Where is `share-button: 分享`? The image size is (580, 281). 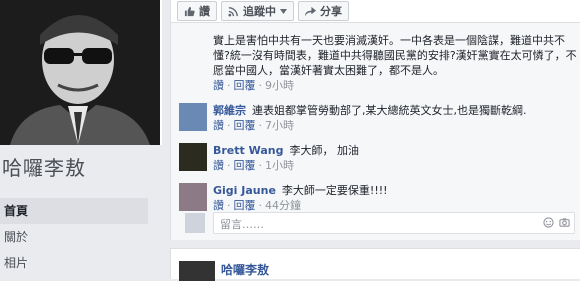
share-button: 分享 is located at coordinates (323, 11).